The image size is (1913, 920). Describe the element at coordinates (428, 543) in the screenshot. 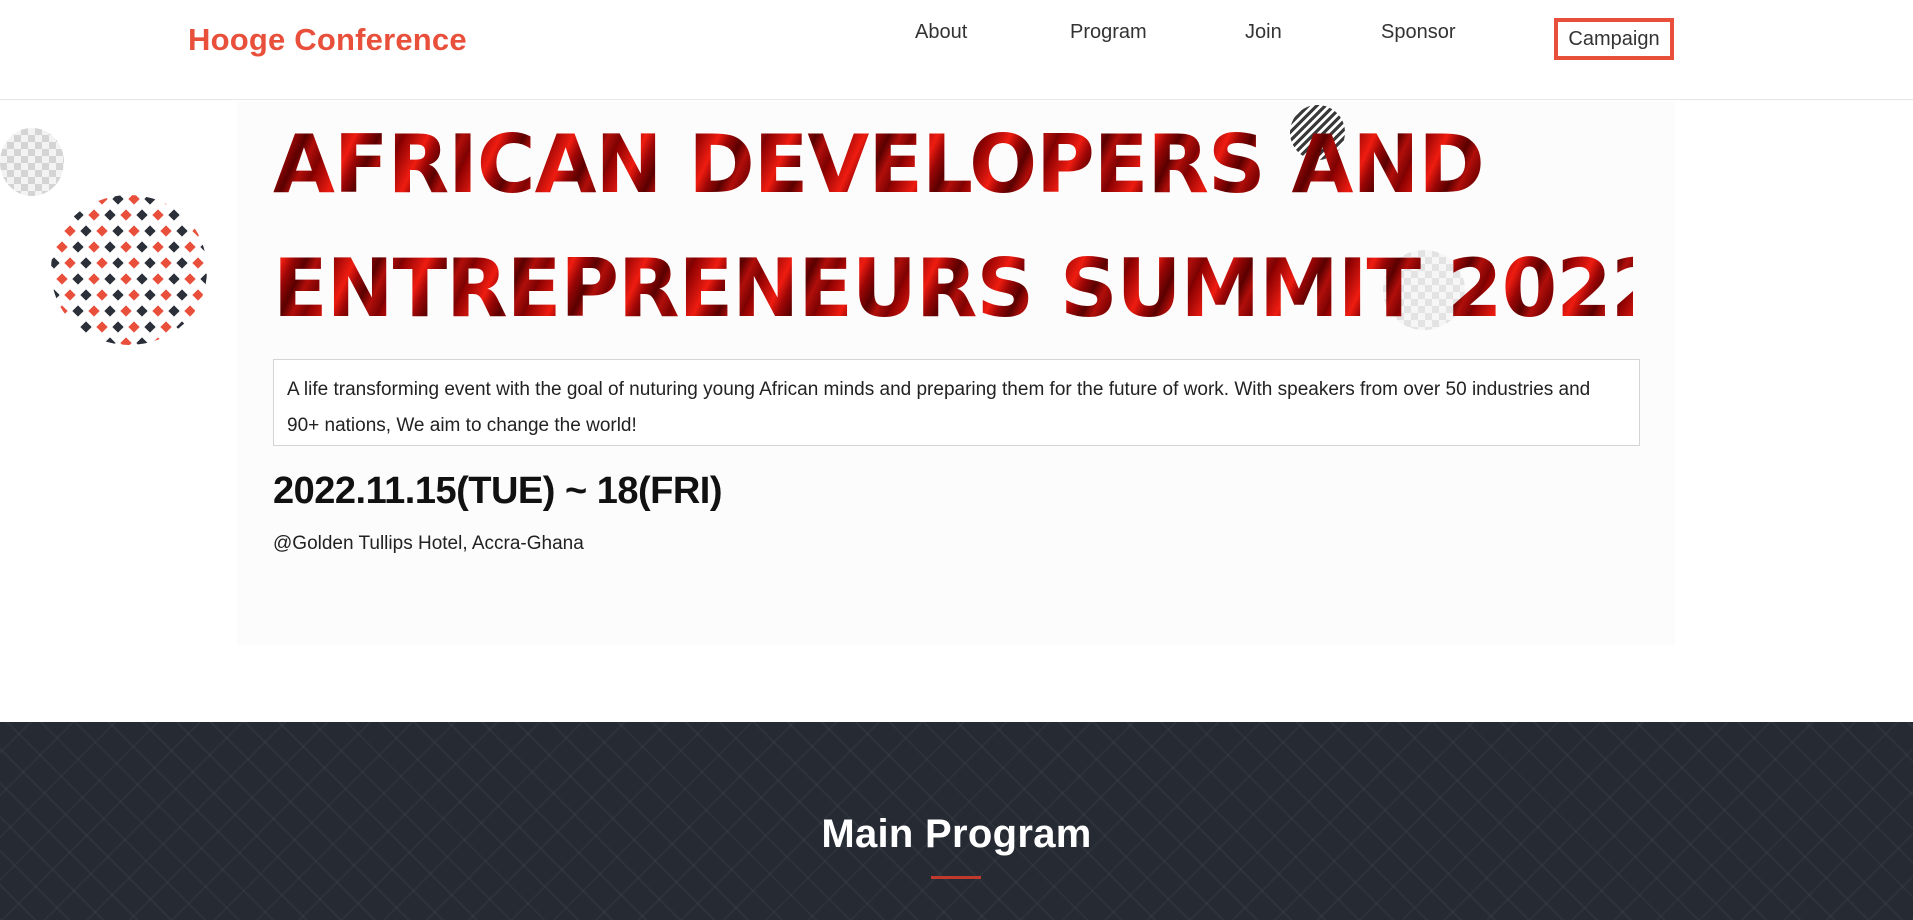

I see `event-venue: @Golden Tullips Hotel, Accra-Ghana` at that location.